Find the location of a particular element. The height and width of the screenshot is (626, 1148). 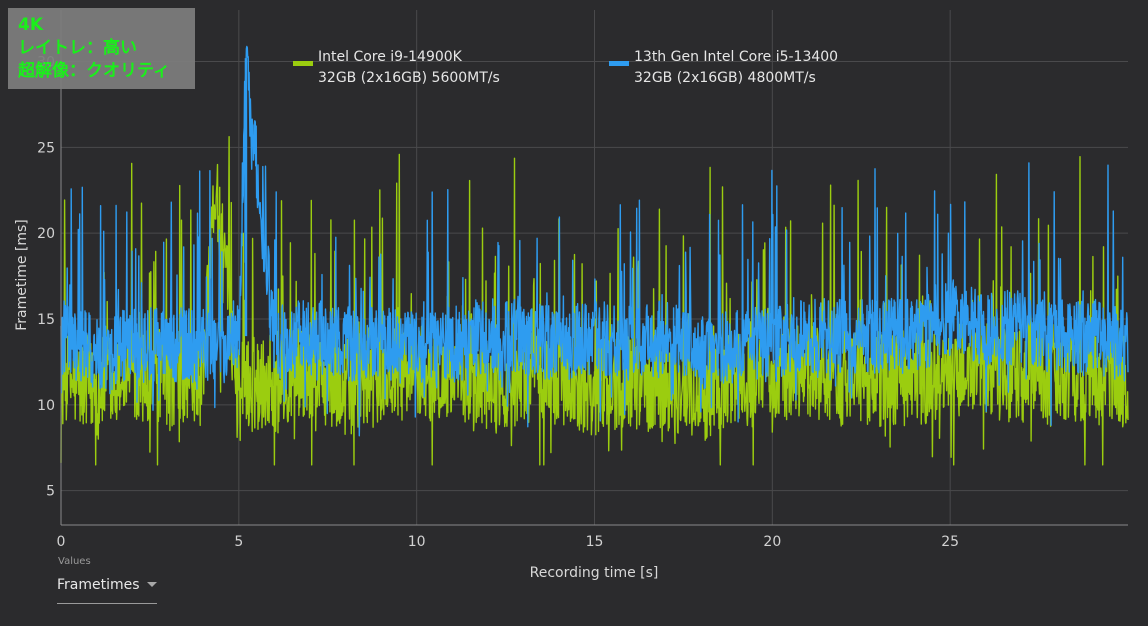

chevron-down-icon is located at coordinates (152, 584).